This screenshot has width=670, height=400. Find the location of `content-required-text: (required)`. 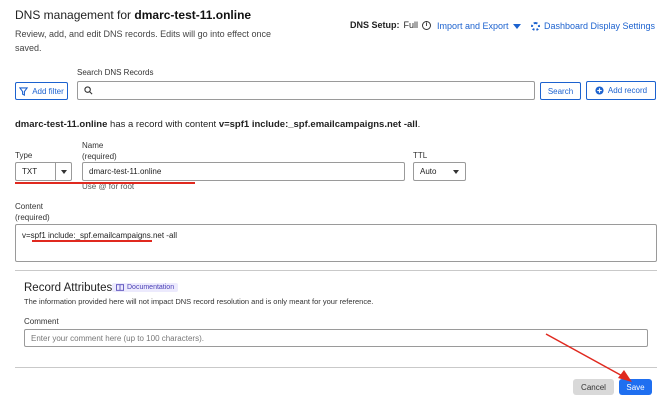

content-required-text: (required) is located at coordinates (32, 217).